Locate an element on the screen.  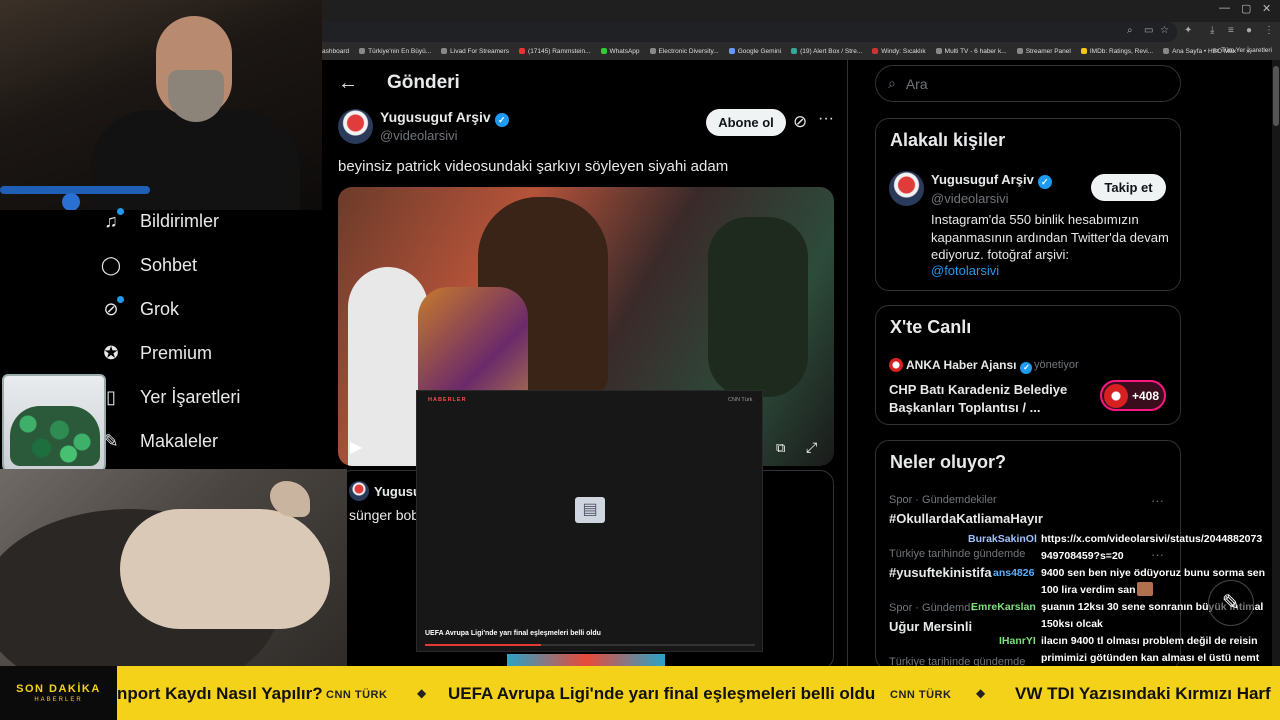
live-host-name: ANKA Haber Ajansı ✓ is located at coordinates (969, 366).